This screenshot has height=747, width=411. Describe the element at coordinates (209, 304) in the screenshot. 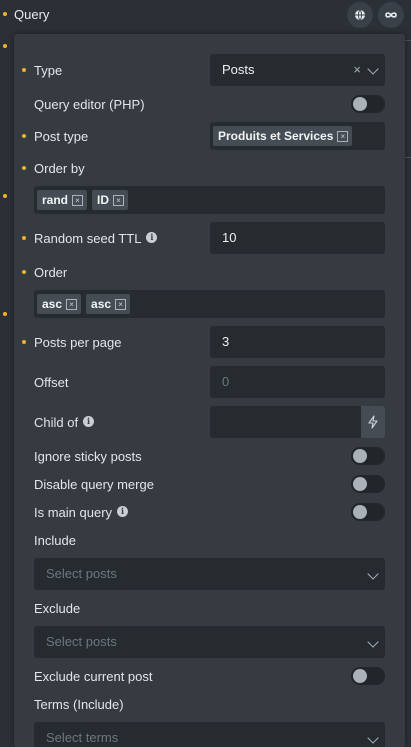

I see `order-select: asc × asc ×` at that location.